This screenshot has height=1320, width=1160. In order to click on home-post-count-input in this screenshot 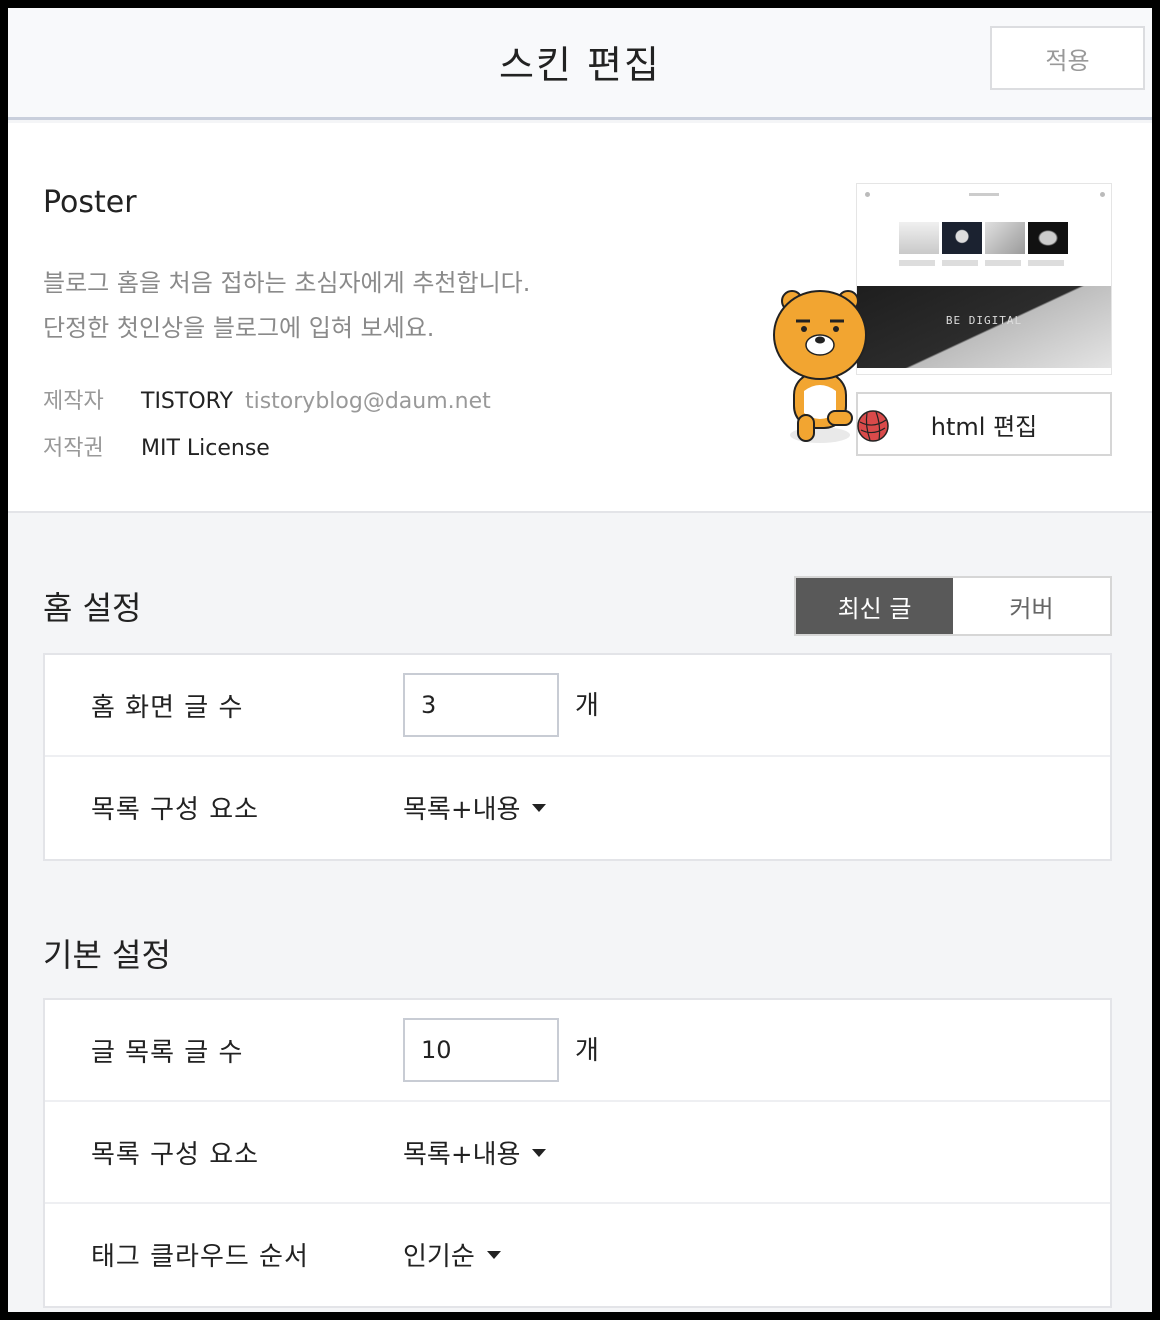, I will do `click(481, 705)`.